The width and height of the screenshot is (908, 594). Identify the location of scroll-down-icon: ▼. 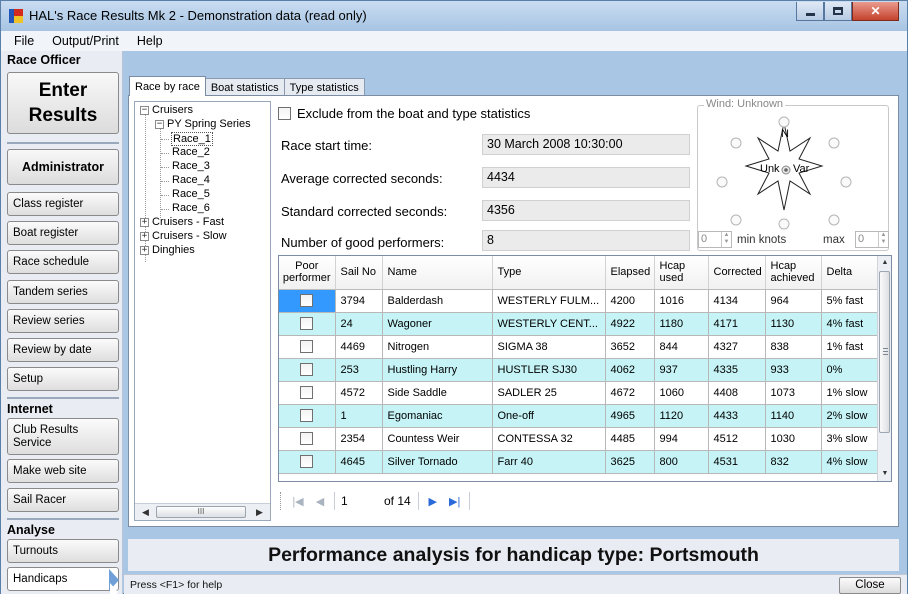
(884, 474).